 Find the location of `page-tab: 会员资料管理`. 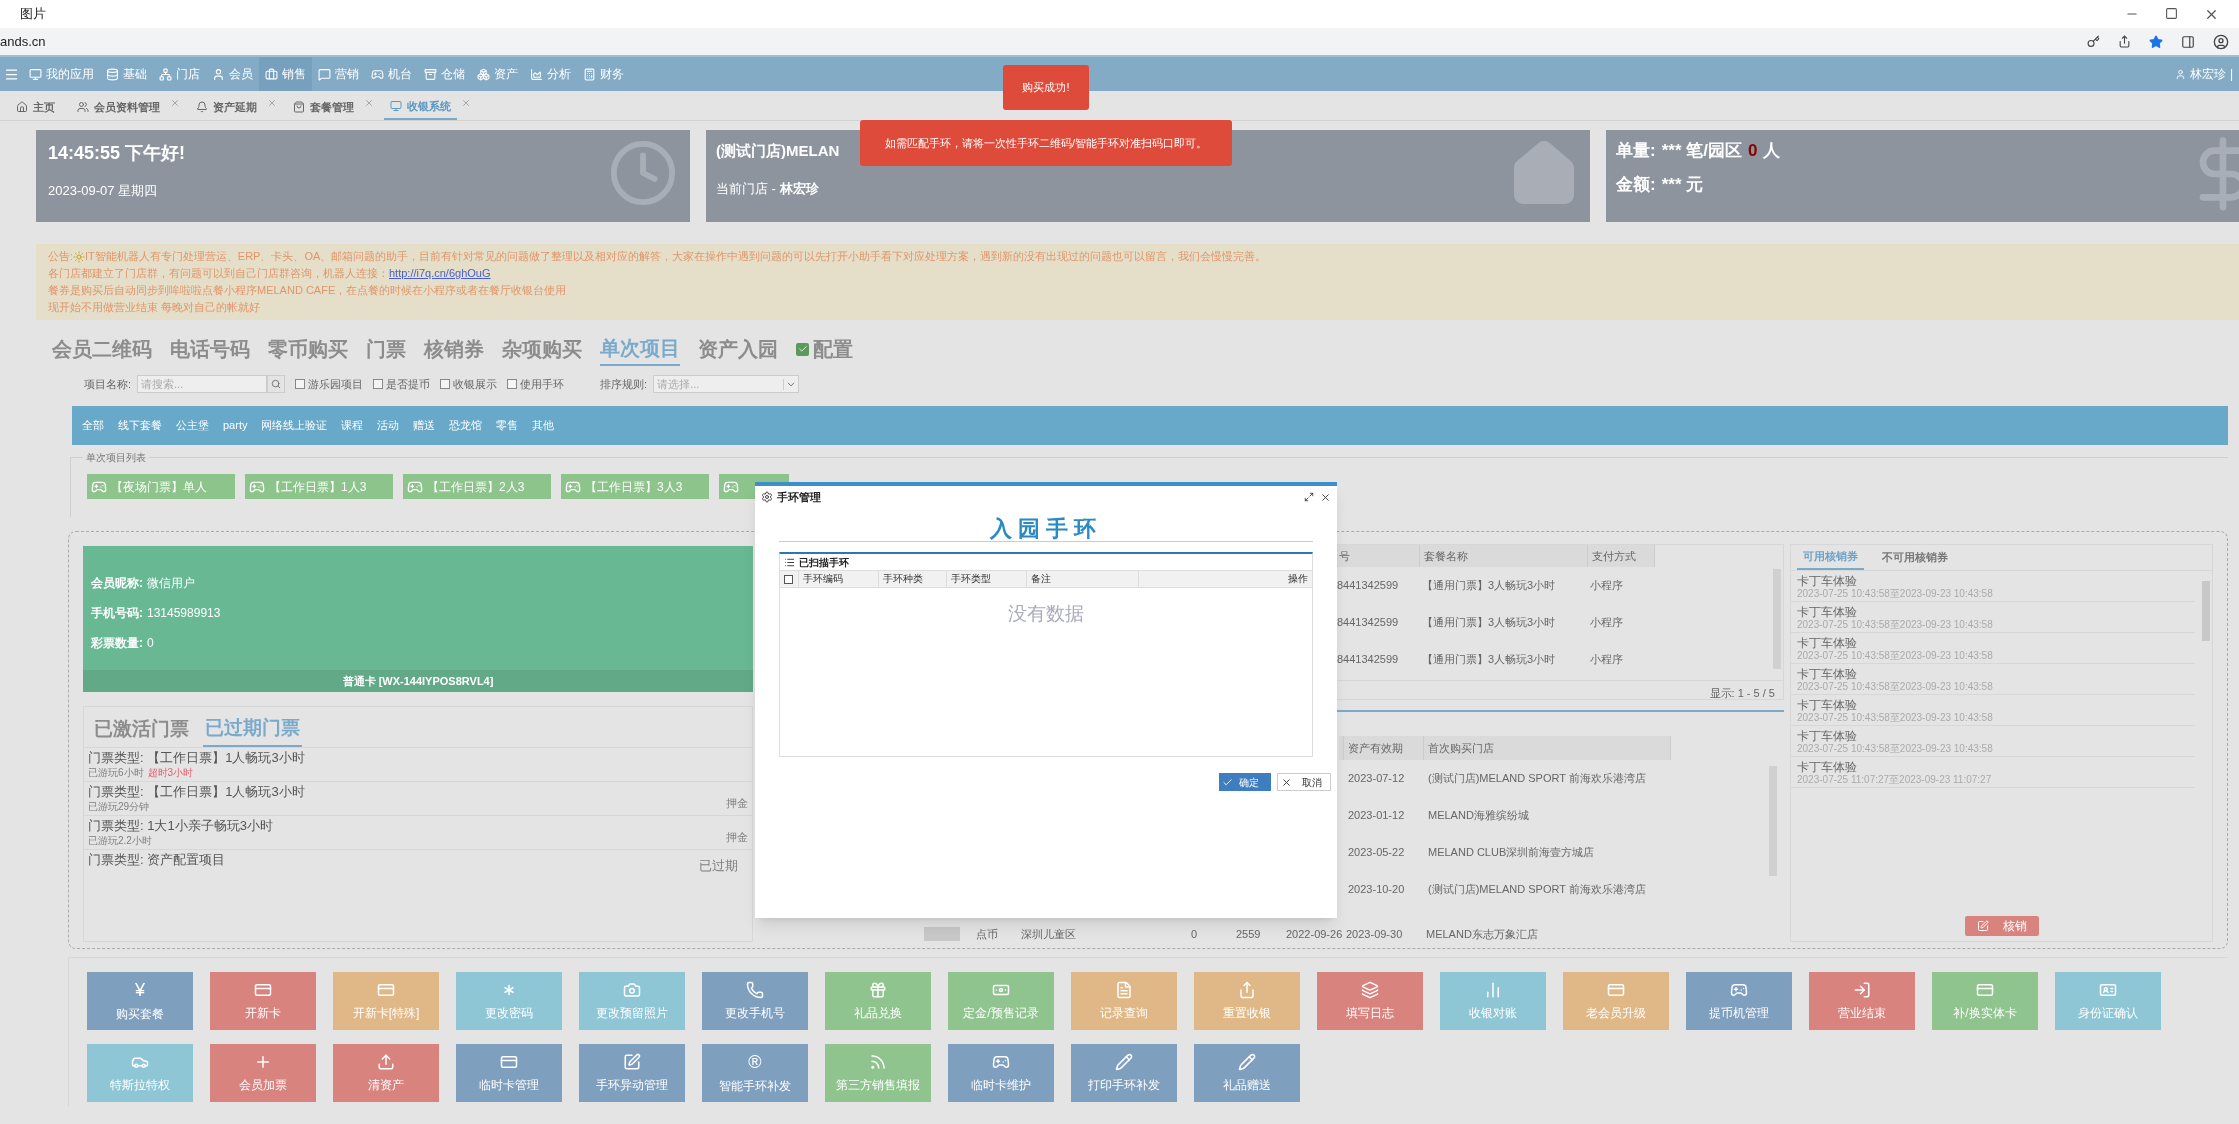

page-tab: 会员资料管理 is located at coordinates (118, 107).